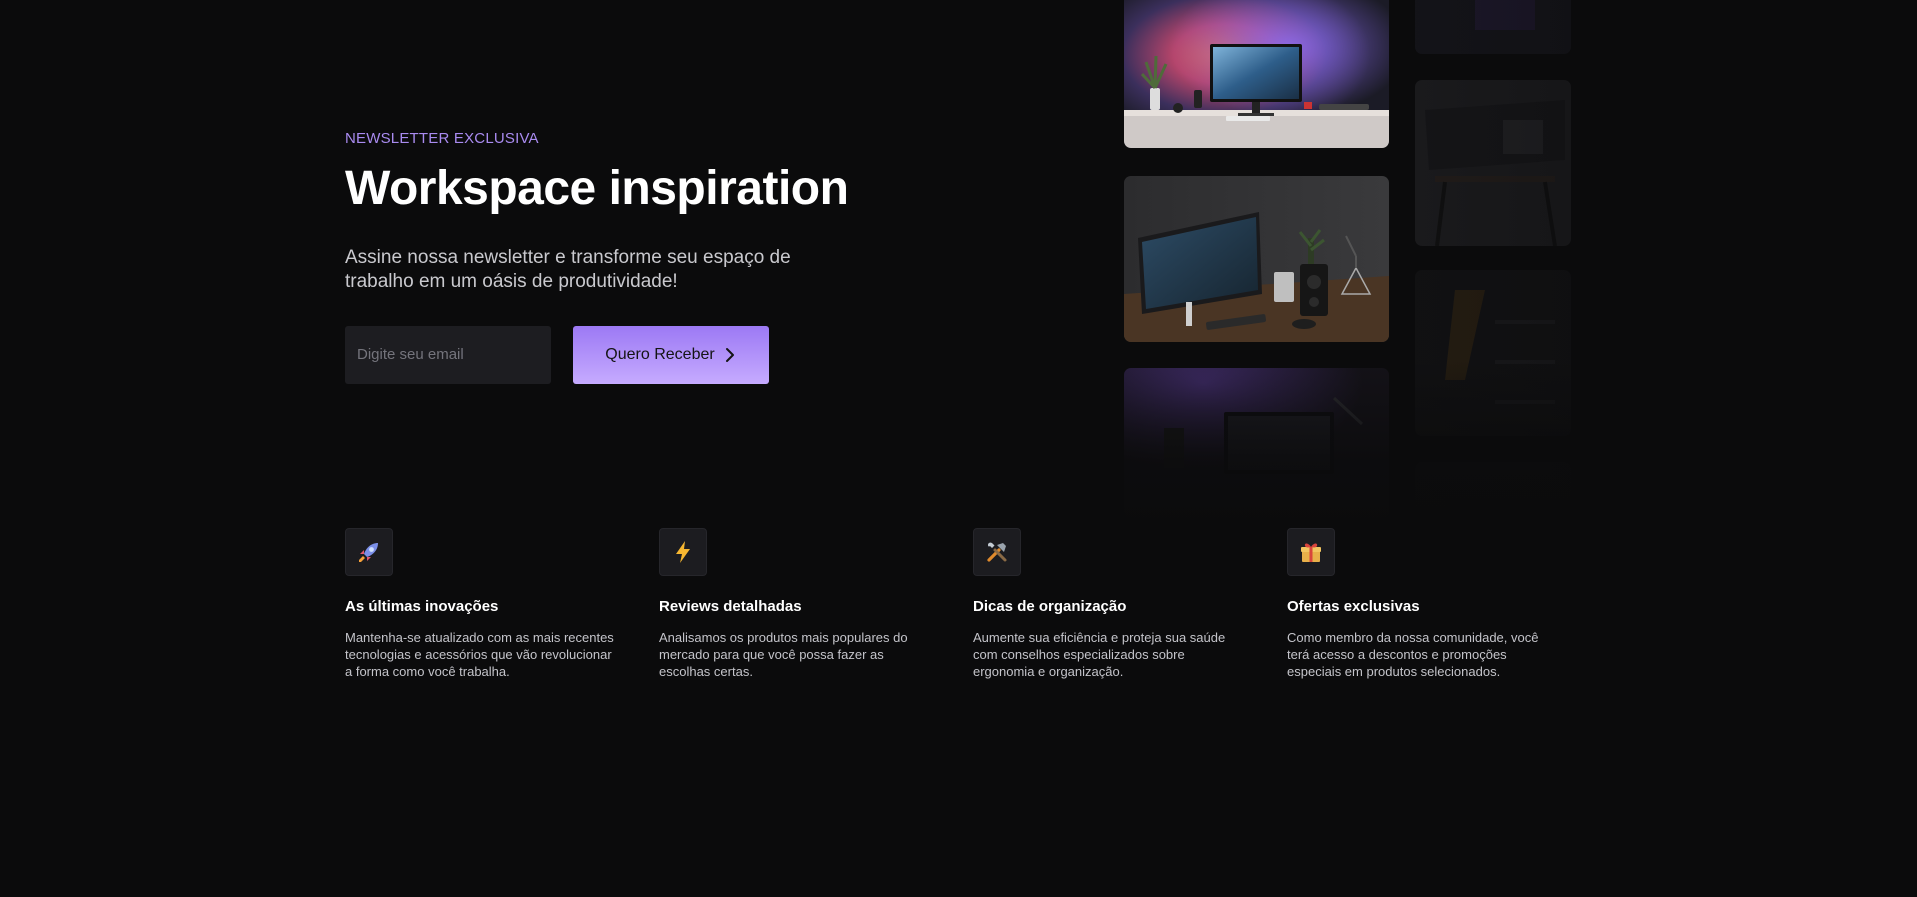 This screenshot has width=1917, height=897. What do you see at coordinates (729, 354) in the screenshot?
I see `chevron-right-icon` at bounding box center [729, 354].